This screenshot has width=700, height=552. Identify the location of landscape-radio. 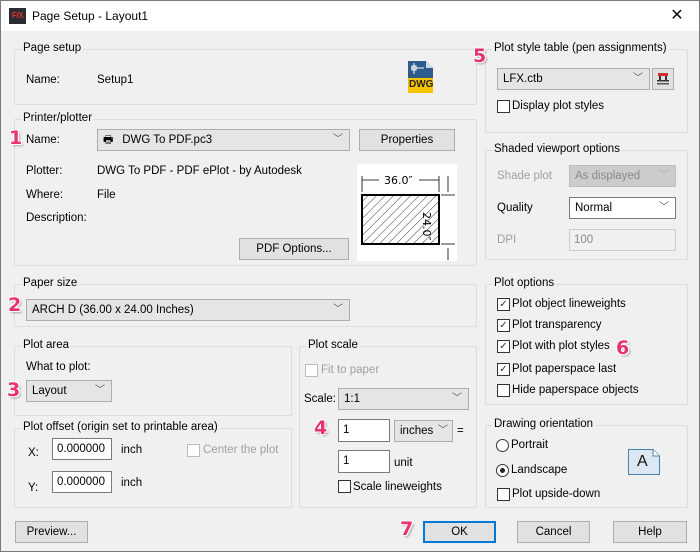
(502, 470).